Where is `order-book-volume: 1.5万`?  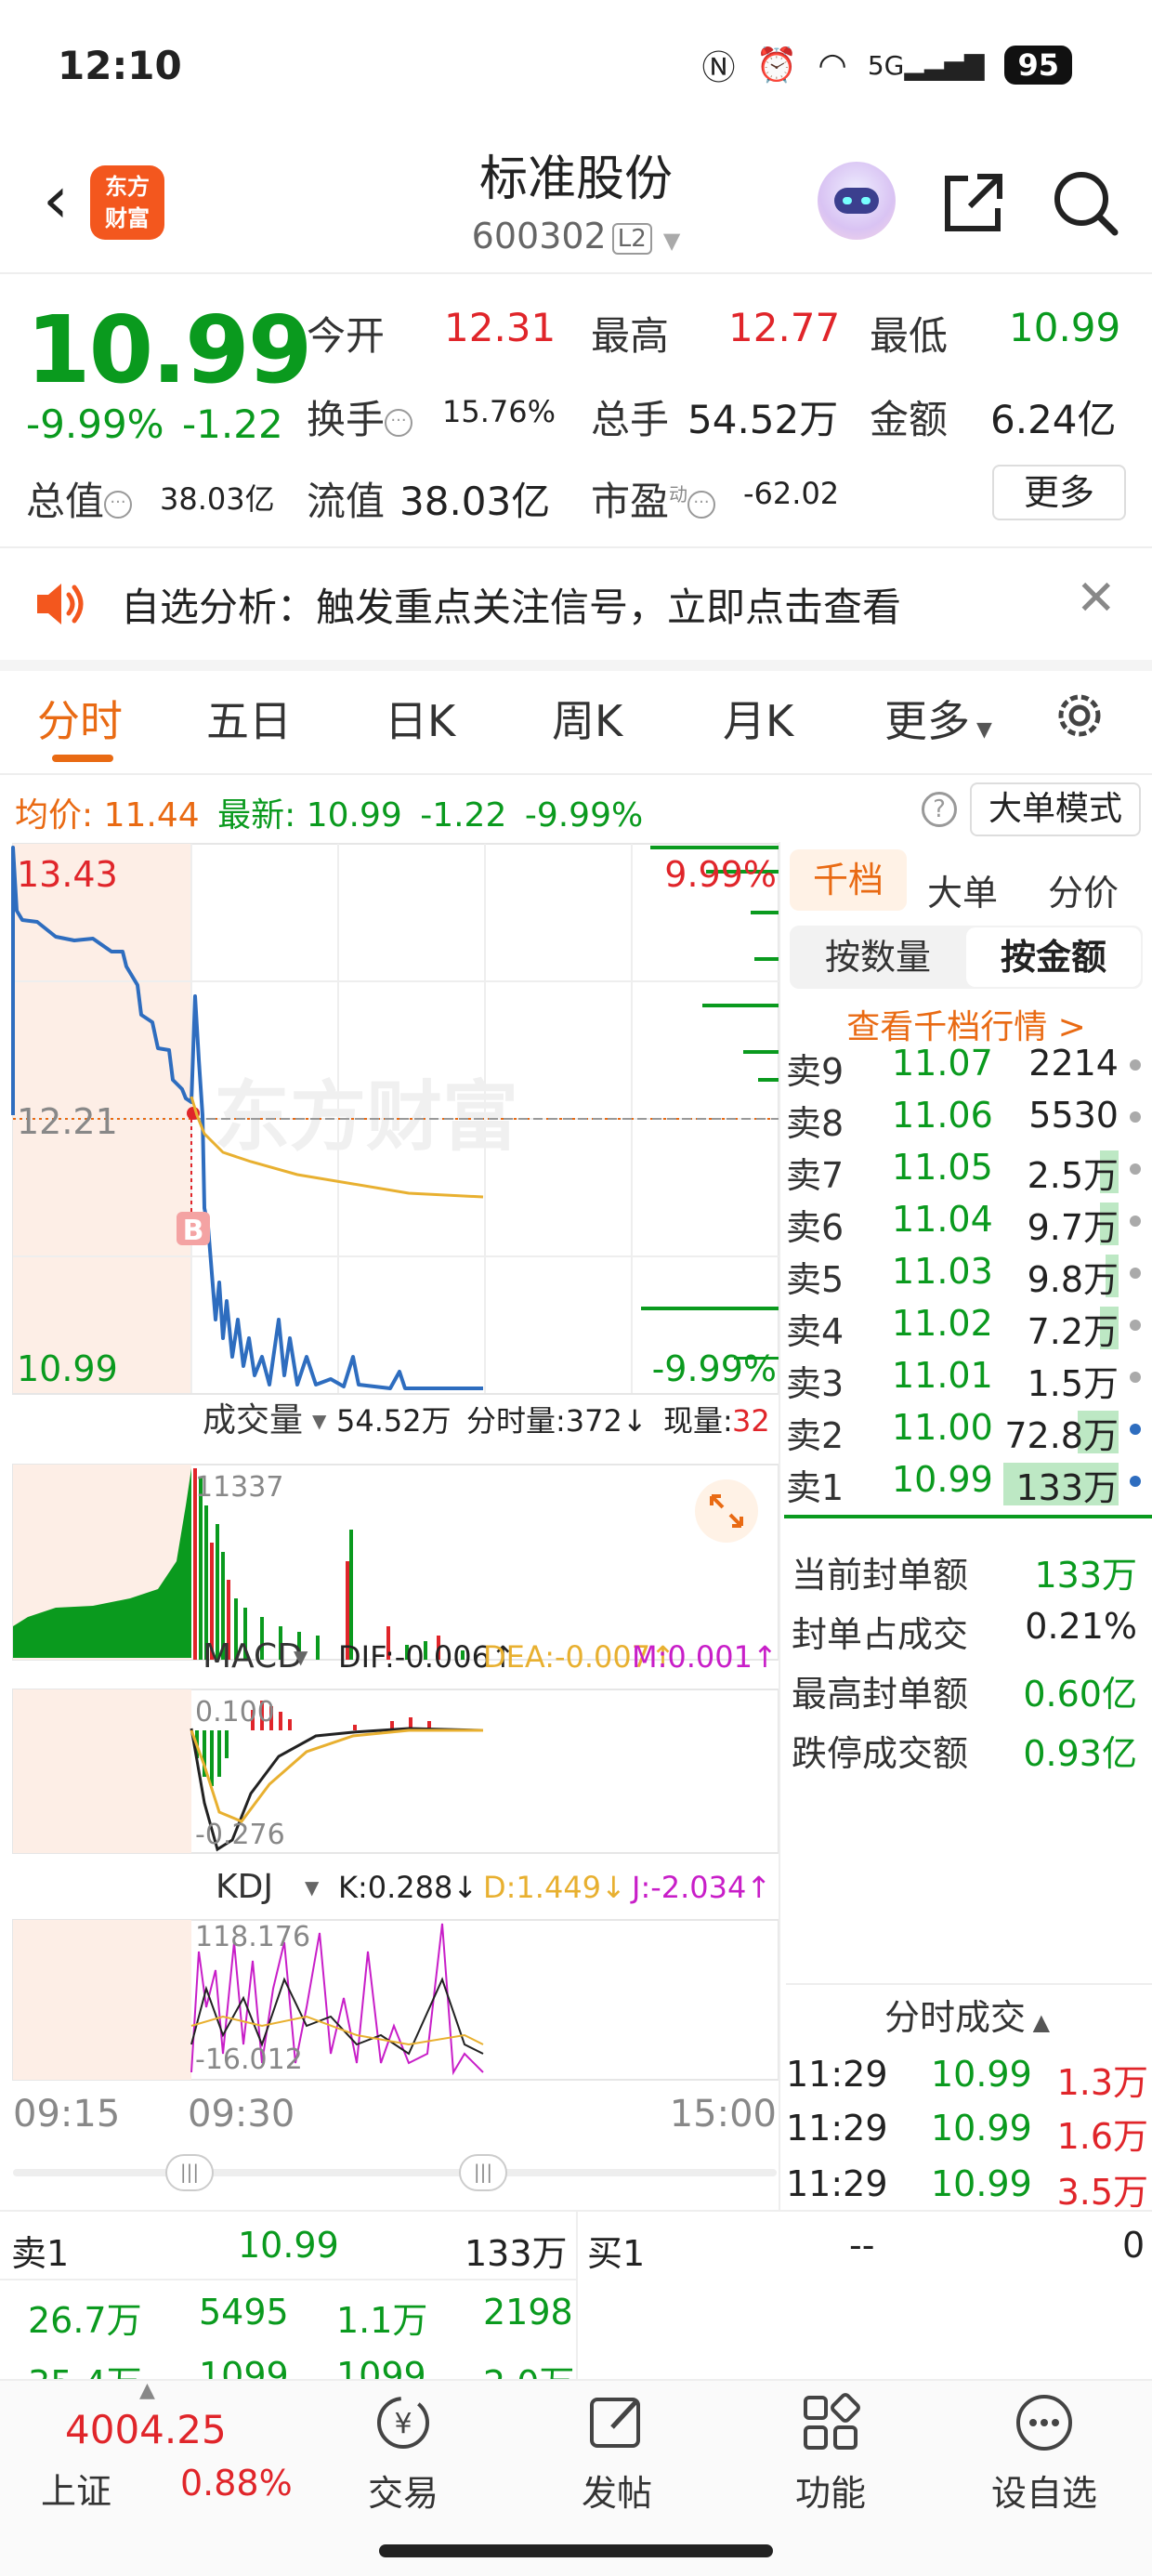
order-book-volume: 1.5万 is located at coordinates (1073, 1383).